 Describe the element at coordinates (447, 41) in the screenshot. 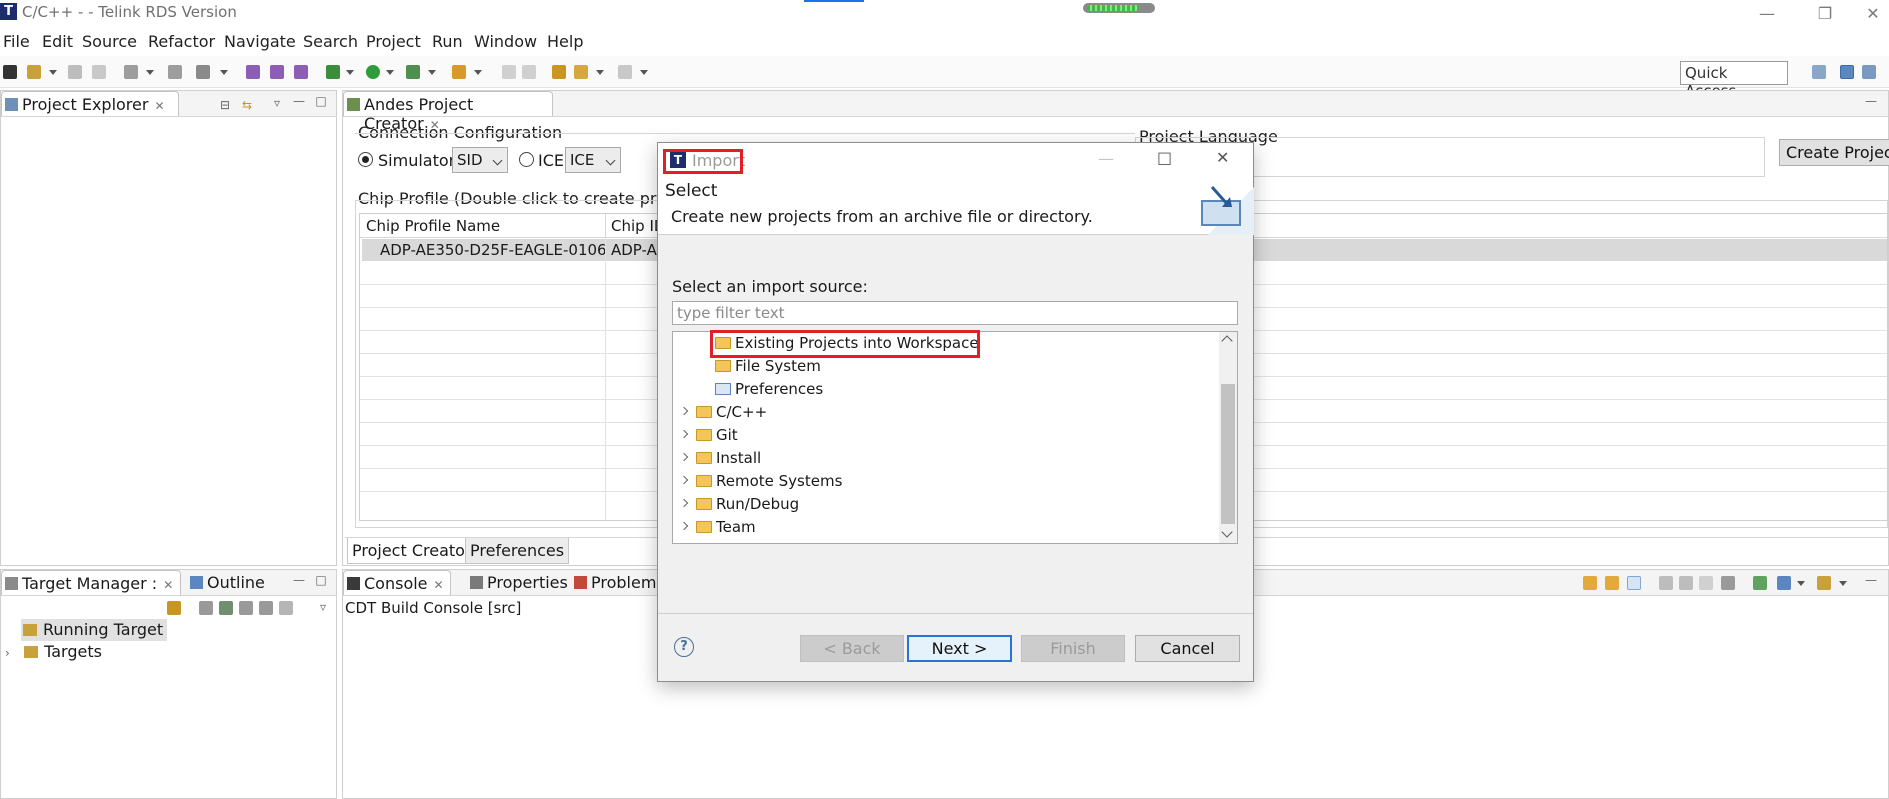

I see `menu-run: Run` at that location.